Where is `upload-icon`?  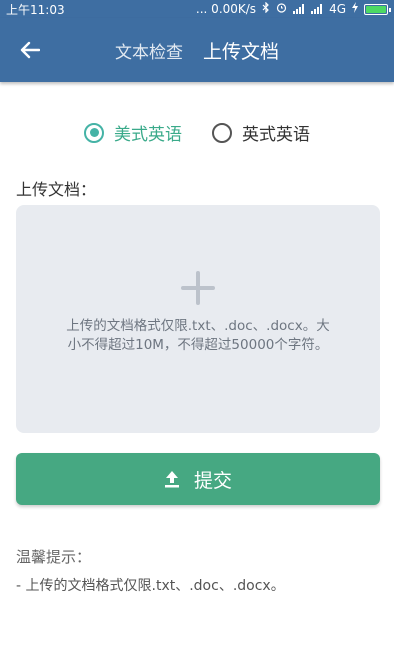
upload-icon is located at coordinates (171, 479).